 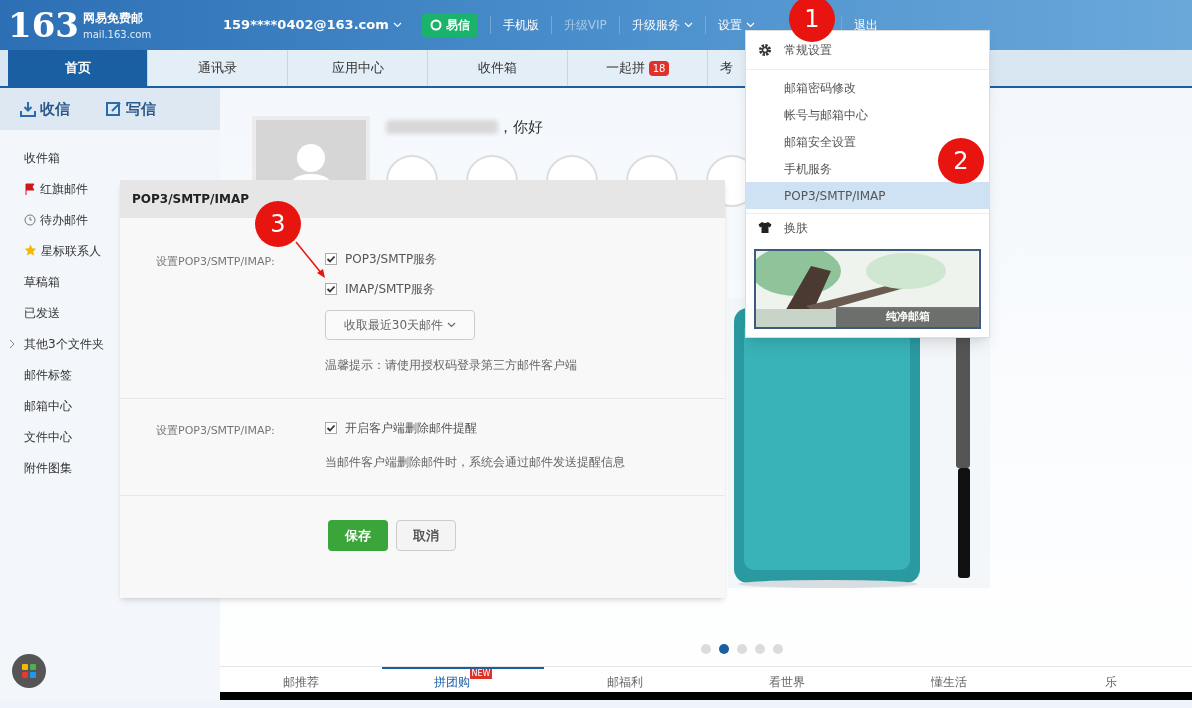 I want to click on hint-text: 当邮件客户端删除邮件时，系统会通过邮件发送提醒信息, so click(x=475, y=462).